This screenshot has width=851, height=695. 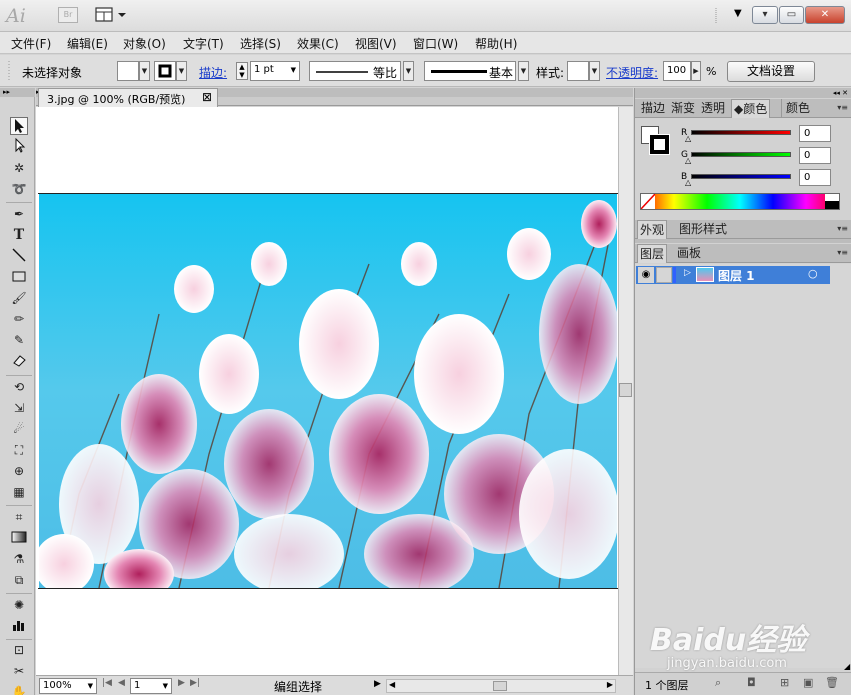 What do you see at coordinates (689, 253) in the screenshot?
I see `tab-artboards: 画板` at bounding box center [689, 253].